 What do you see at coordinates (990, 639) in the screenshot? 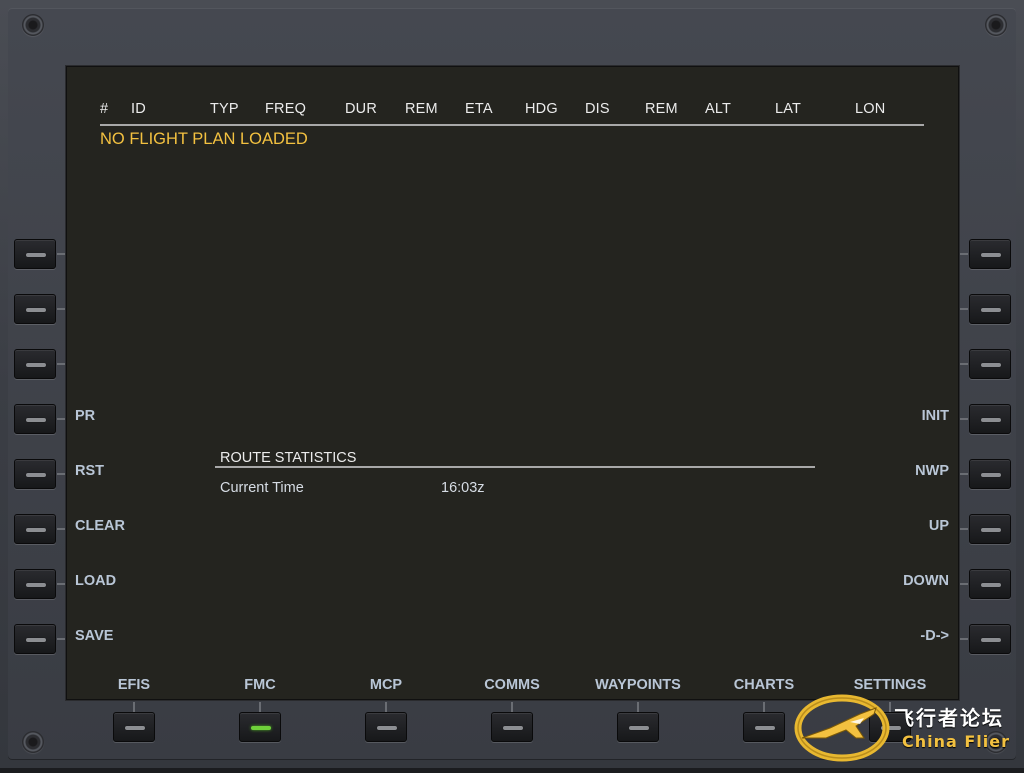
I see `lsk-right-direct-to` at bounding box center [990, 639].